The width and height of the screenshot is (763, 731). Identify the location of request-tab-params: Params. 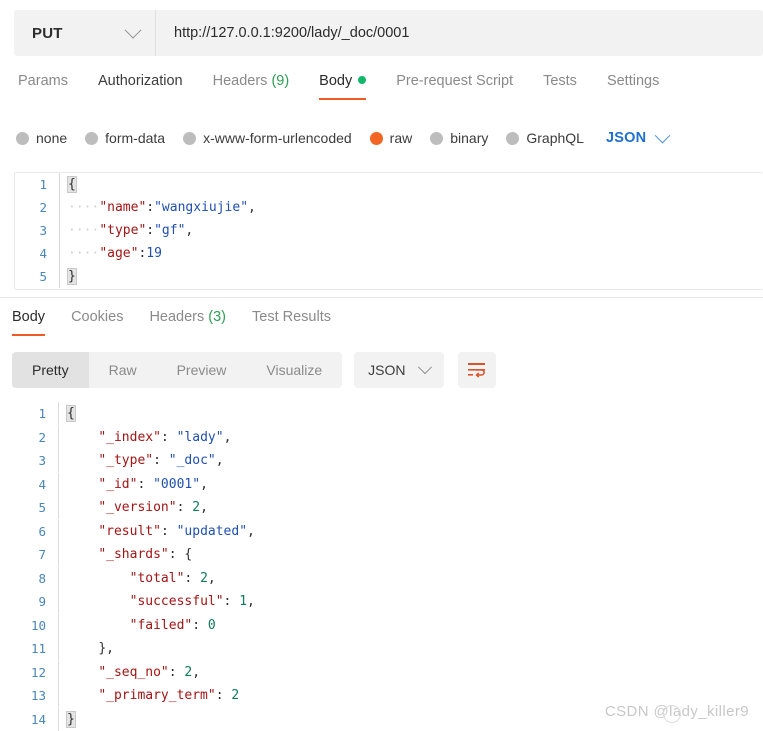
(43, 85).